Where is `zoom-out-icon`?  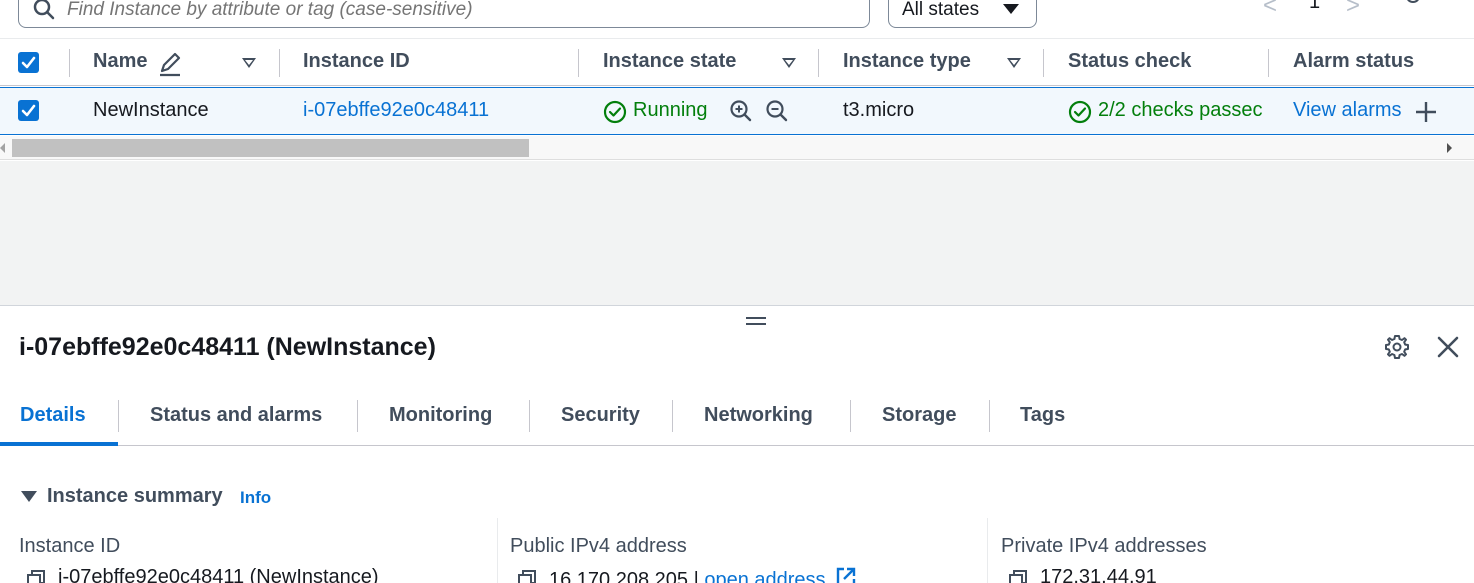 zoom-out-icon is located at coordinates (777, 111).